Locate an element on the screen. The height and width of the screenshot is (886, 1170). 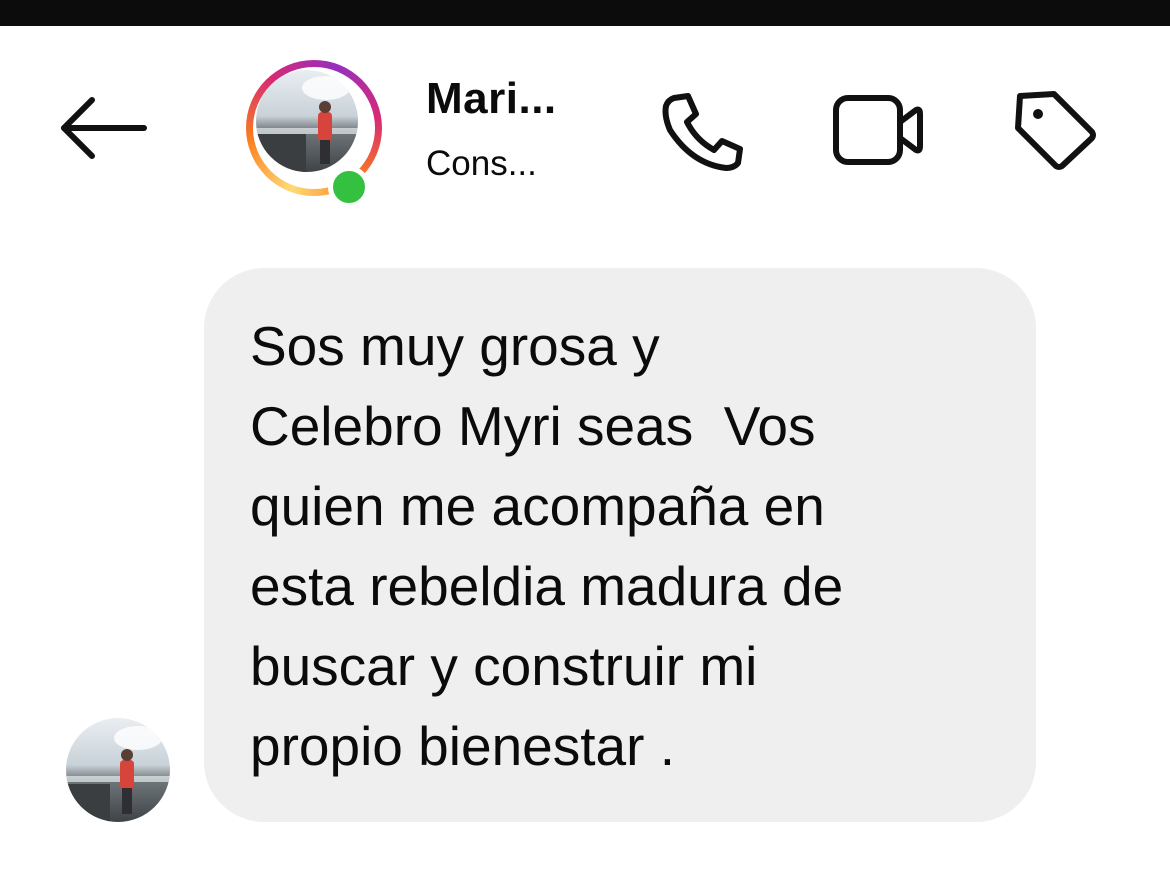
message-line-6: propio bienestar . is located at coordinates (462, 746).